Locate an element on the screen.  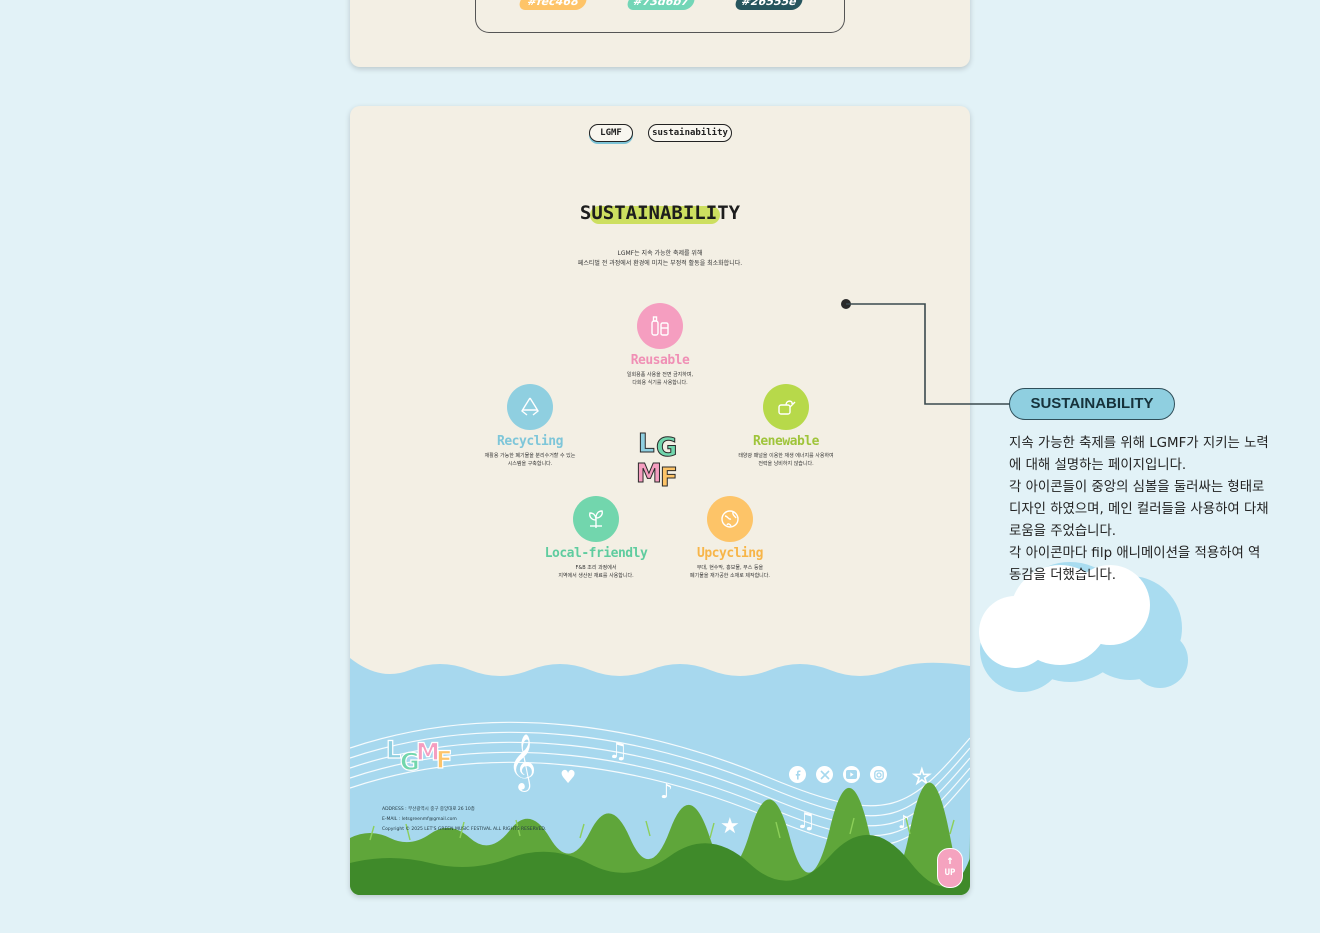
callout-label: SUSTAINABILITY is located at coordinates (1092, 404).